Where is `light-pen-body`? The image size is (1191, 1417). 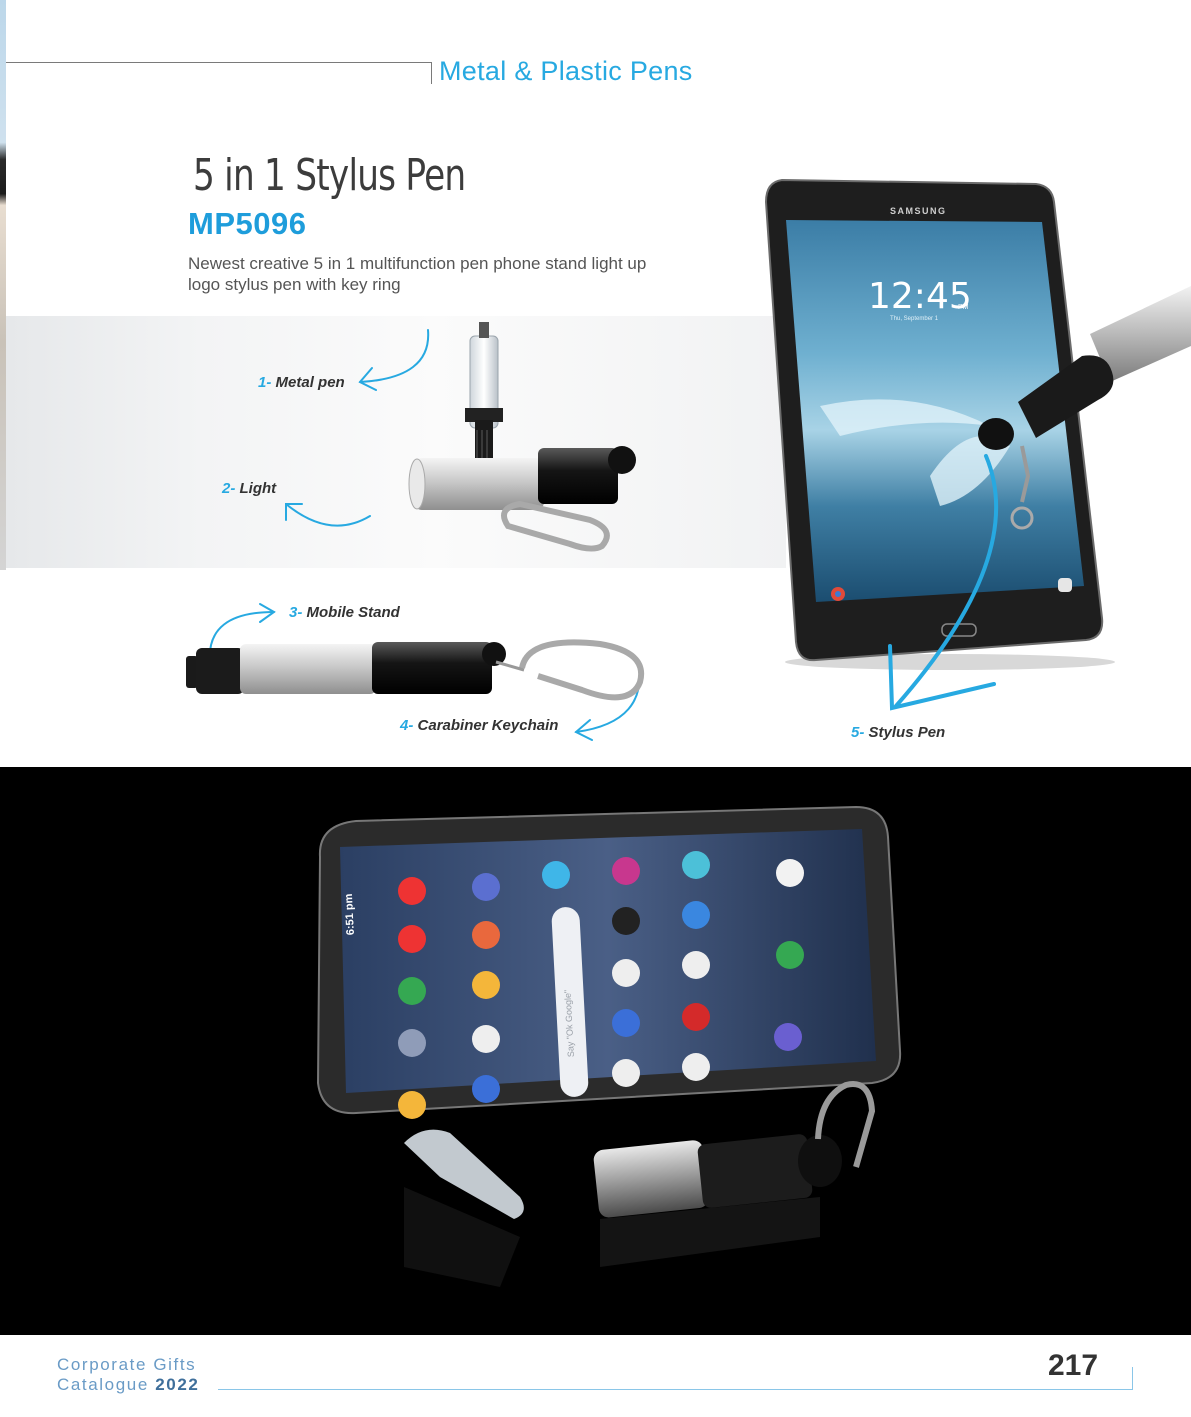
light-pen-body is located at coordinates (522, 478).